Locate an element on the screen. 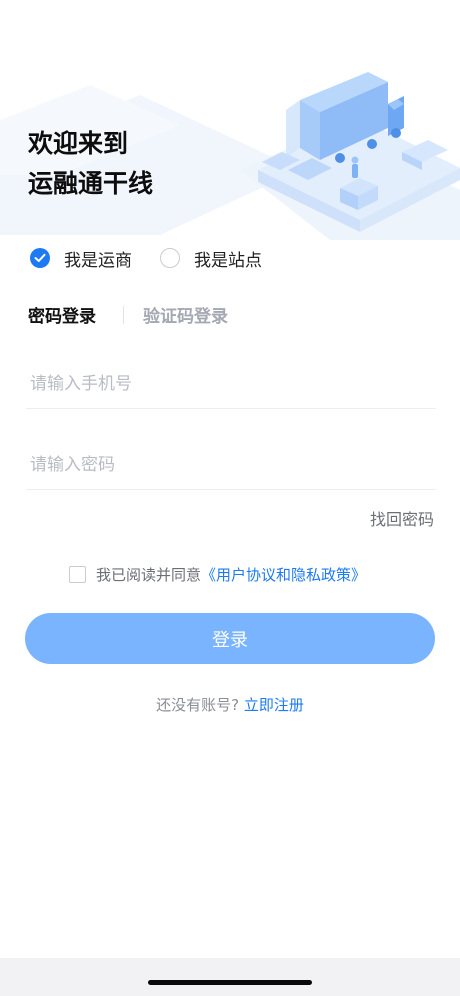  agreement-link: 《用户协议和隐私政策》 is located at coordinates (283, 574).